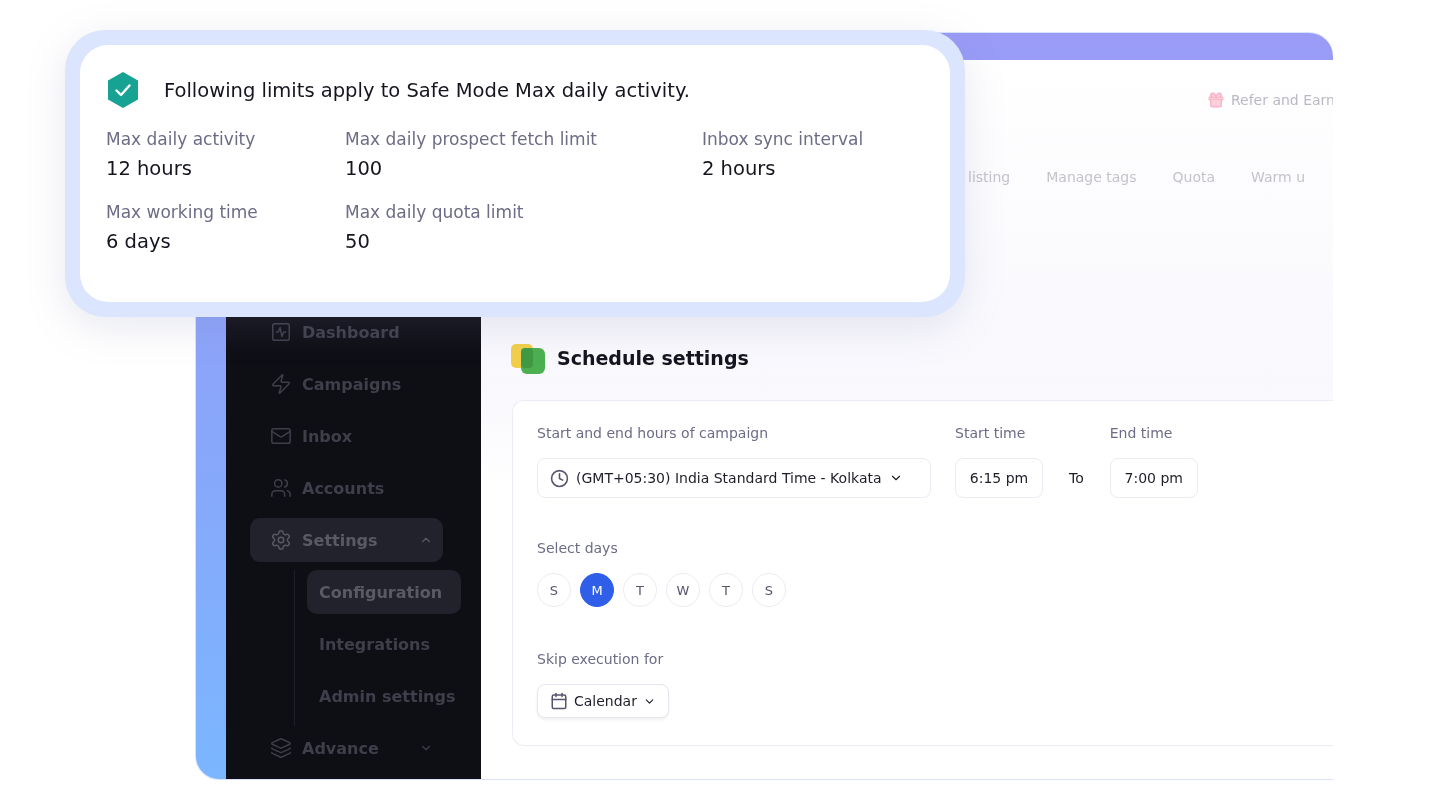 The image size is (1448, 812). Describe the element at coordinates (991, 433) in the screenshot. I see `field-label: Start time` at that location.